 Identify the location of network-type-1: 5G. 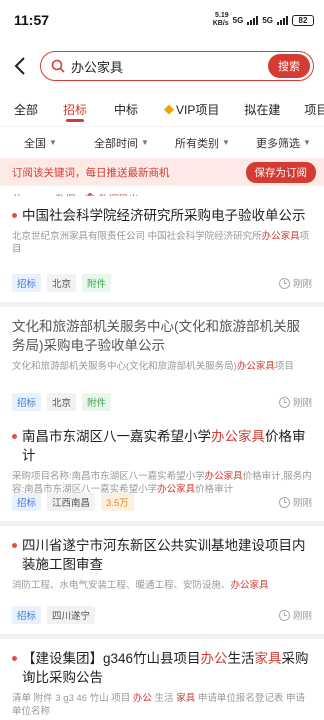
(238, 20).